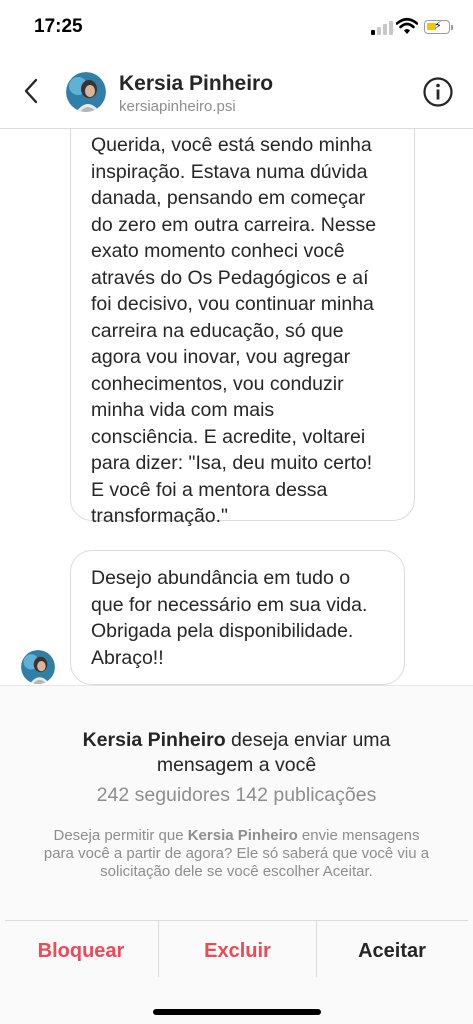  I want to click on contact-name: Kersia Pinheiro, so click(196, 84).